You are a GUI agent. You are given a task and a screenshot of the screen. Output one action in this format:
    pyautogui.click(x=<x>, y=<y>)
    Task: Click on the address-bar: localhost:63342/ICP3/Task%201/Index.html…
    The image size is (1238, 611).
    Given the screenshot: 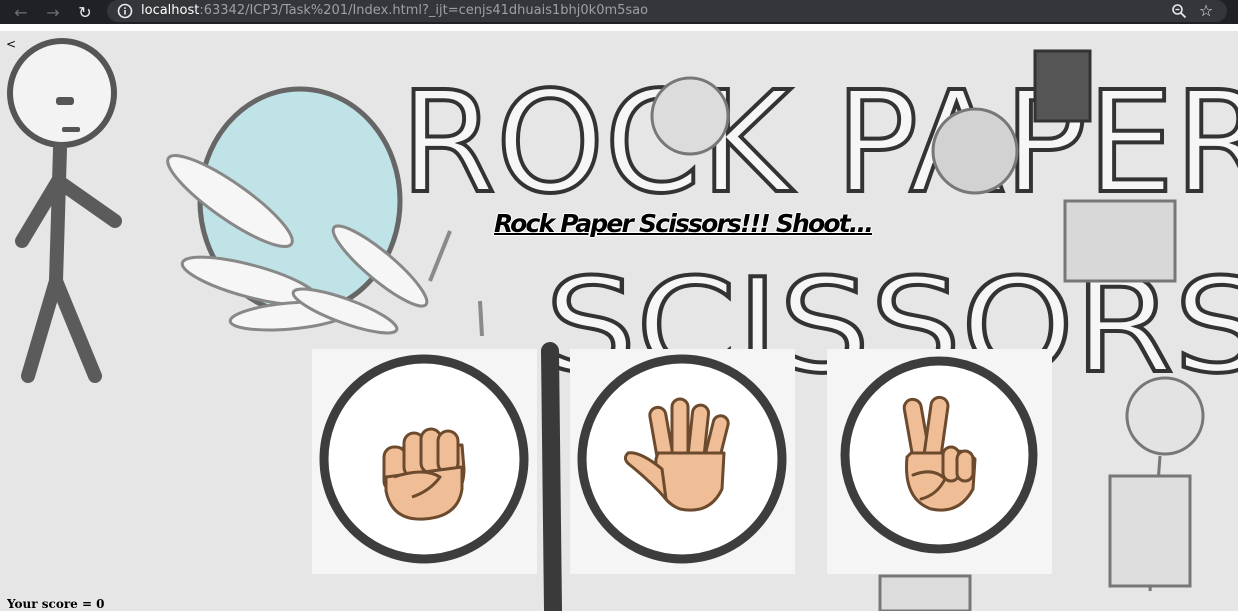 What is the action you would take?
    pyautogui.click(x=667, y=11)
    